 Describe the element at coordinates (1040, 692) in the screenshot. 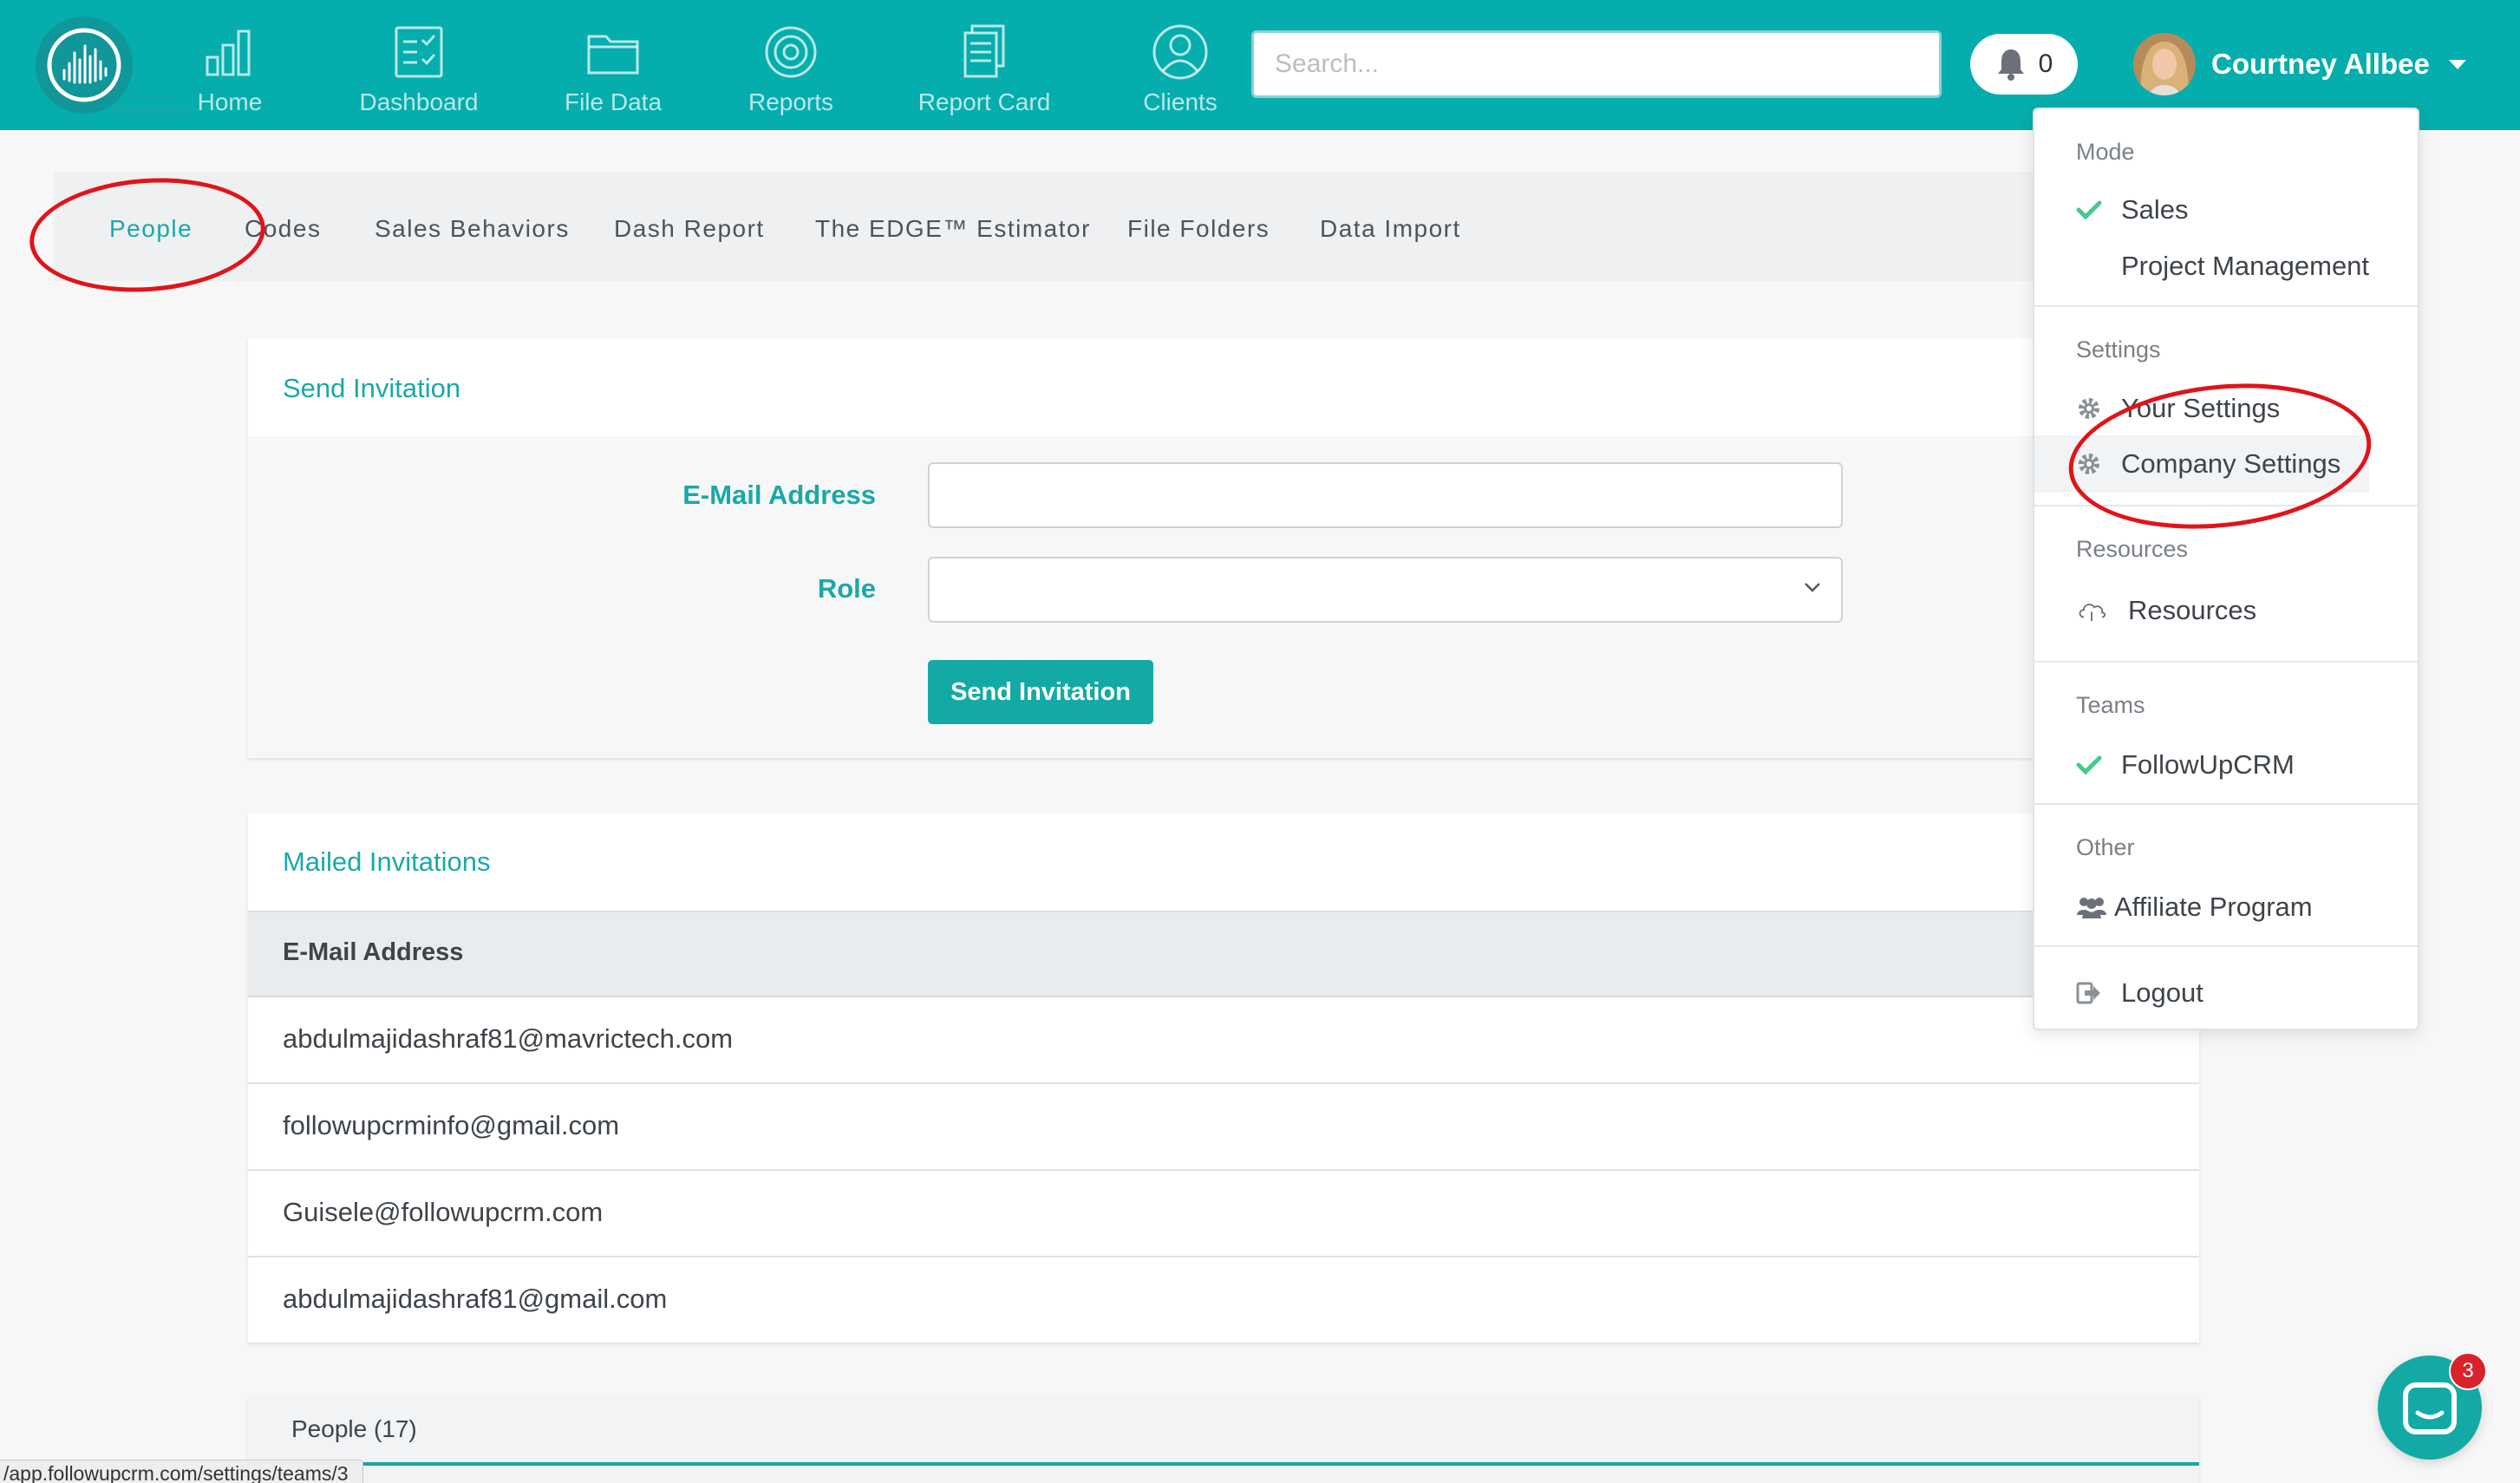

I see `send-invitation-button: Send Invitation` at that location.